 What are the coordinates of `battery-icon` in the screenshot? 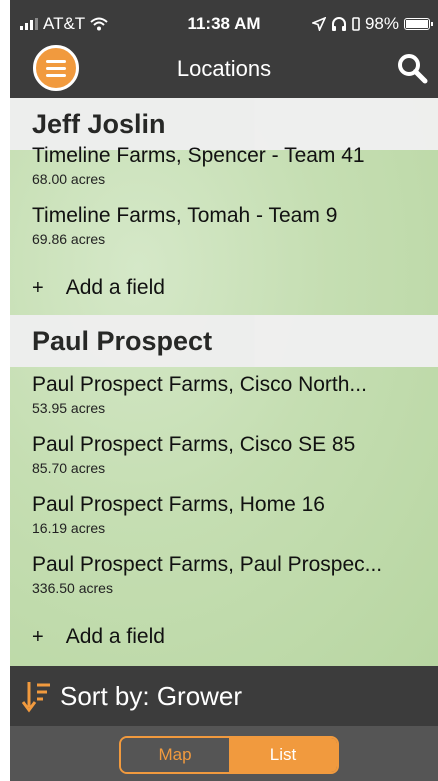 It's located at (418, 24).